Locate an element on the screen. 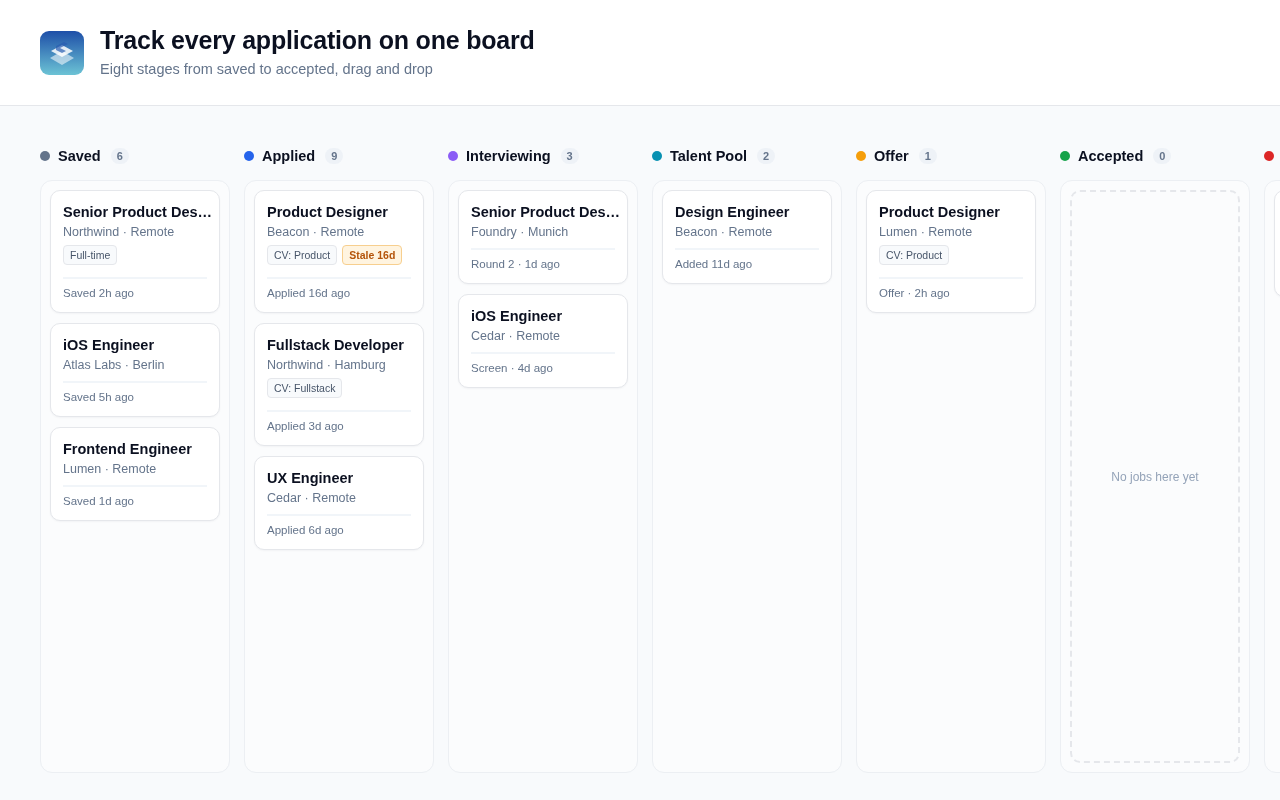 The image size is (1280, 800). card-status: Round 2 · 1d ago is located at coordinates (516, 264).